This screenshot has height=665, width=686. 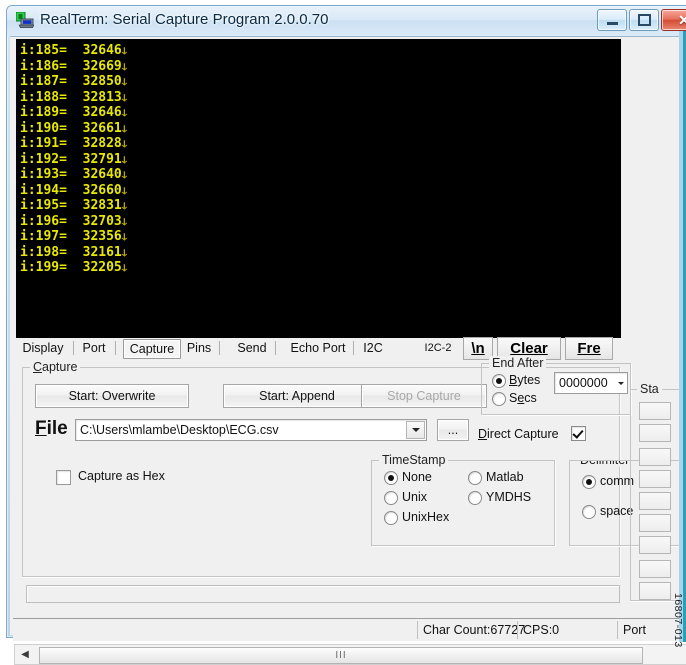 I want to click on timestamp-radio-matlab, so click(x=475, y=478).